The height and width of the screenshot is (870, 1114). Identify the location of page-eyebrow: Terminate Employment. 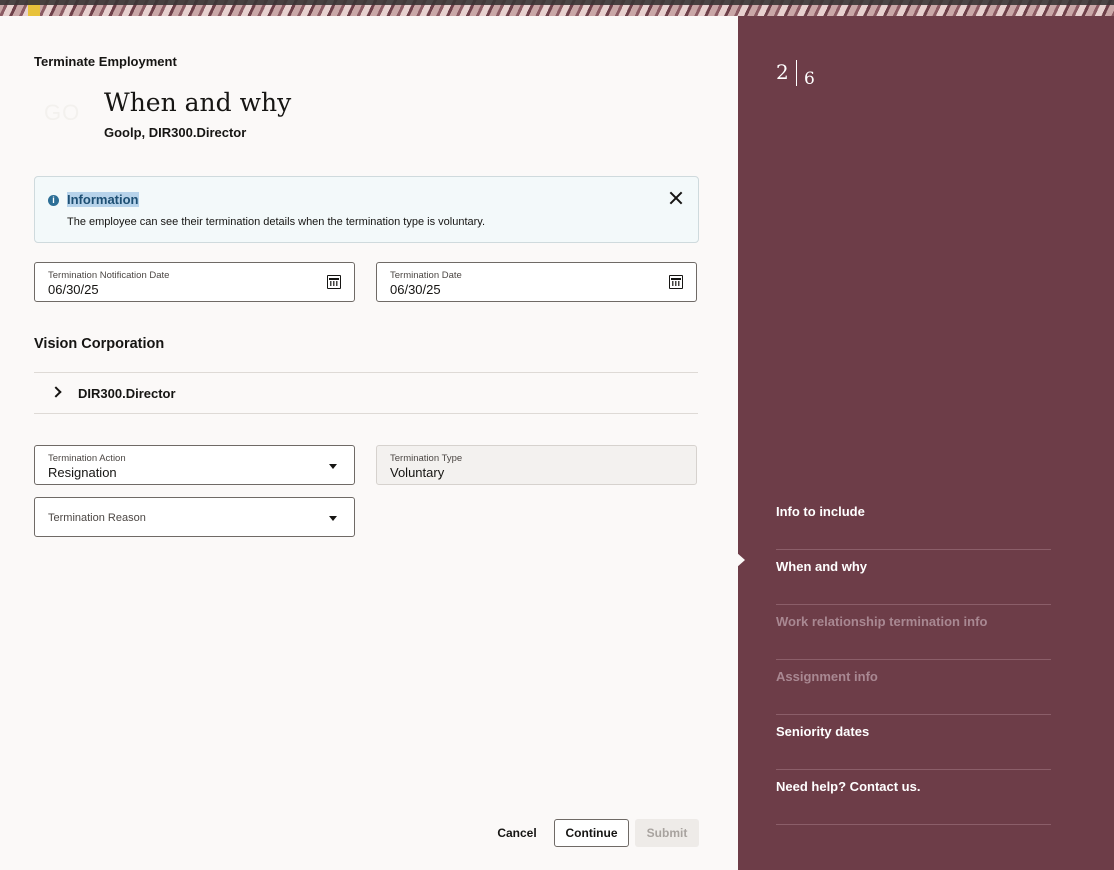
(105, 61).